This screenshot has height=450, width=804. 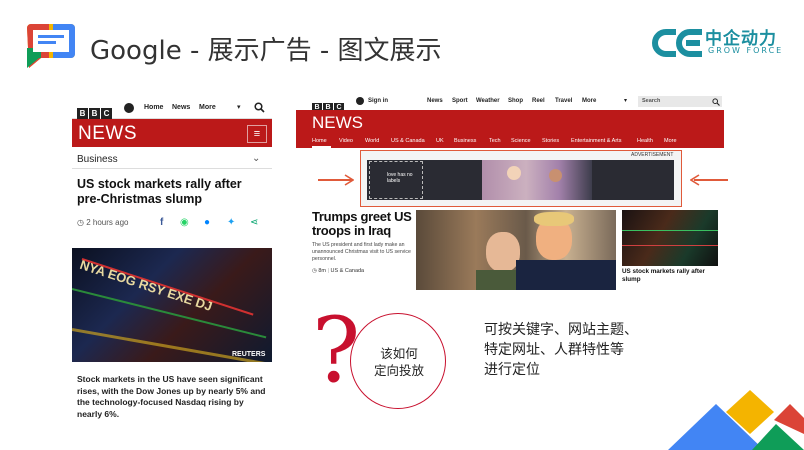 I want to click on share-icon: ⋖, so click(x=254, y=222).